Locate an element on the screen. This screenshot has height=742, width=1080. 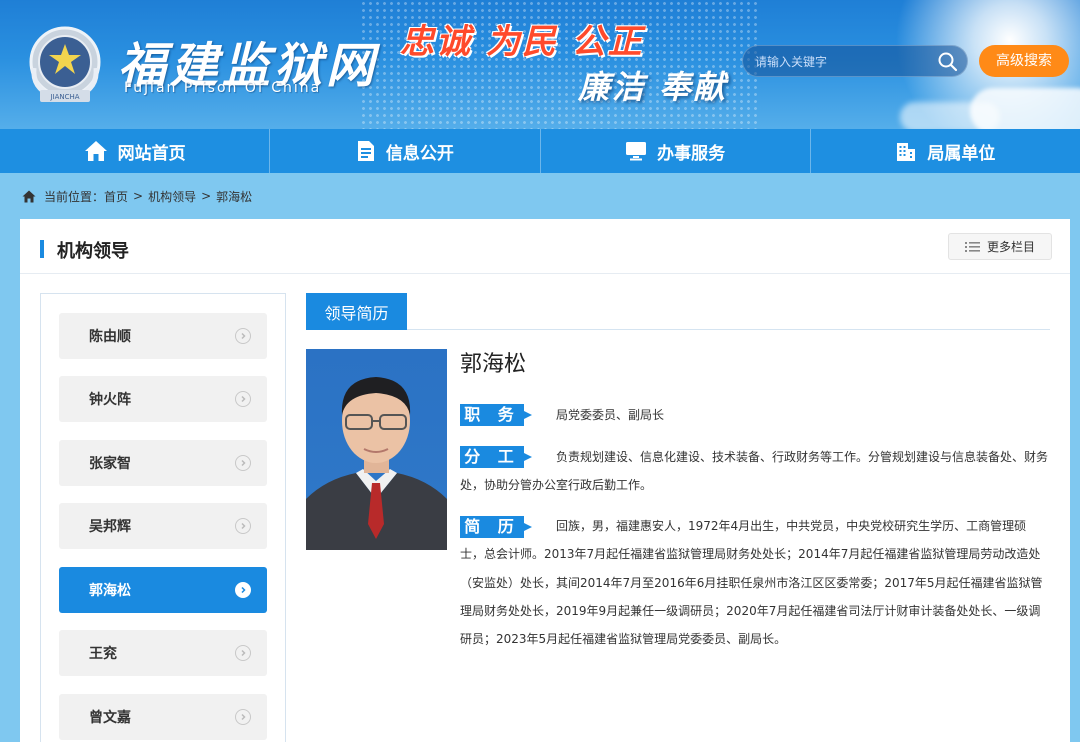
main-nav: 网站首页 信息公开 办事服务 局属单位 is located at coordinates (540, 151).